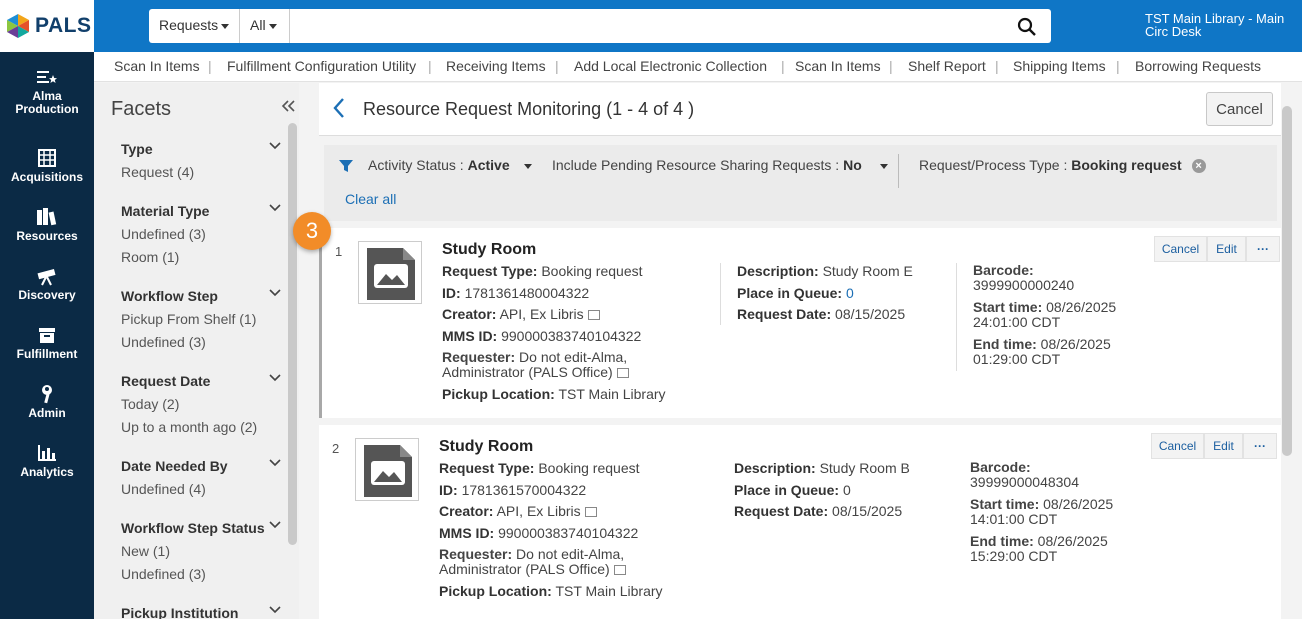 The image size is (1302, 619). I want to click on facet-value: Request (4), so click(201, 175).